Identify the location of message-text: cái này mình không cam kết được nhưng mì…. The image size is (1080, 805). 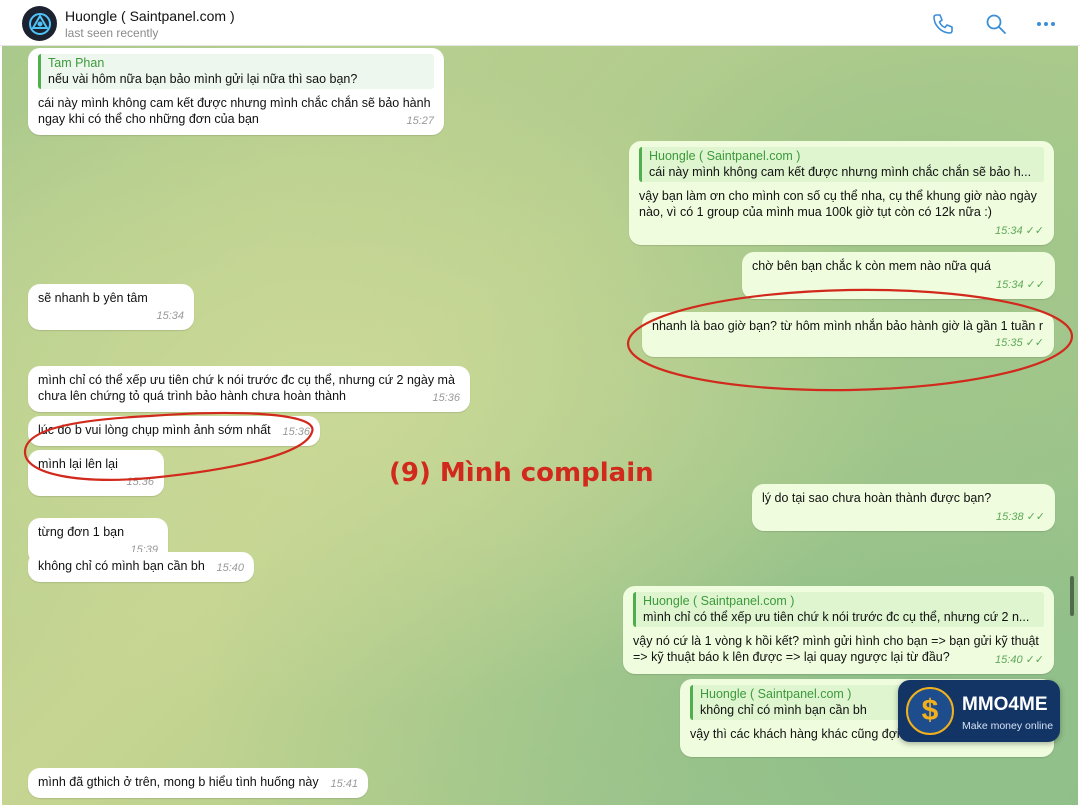
(234, 111).